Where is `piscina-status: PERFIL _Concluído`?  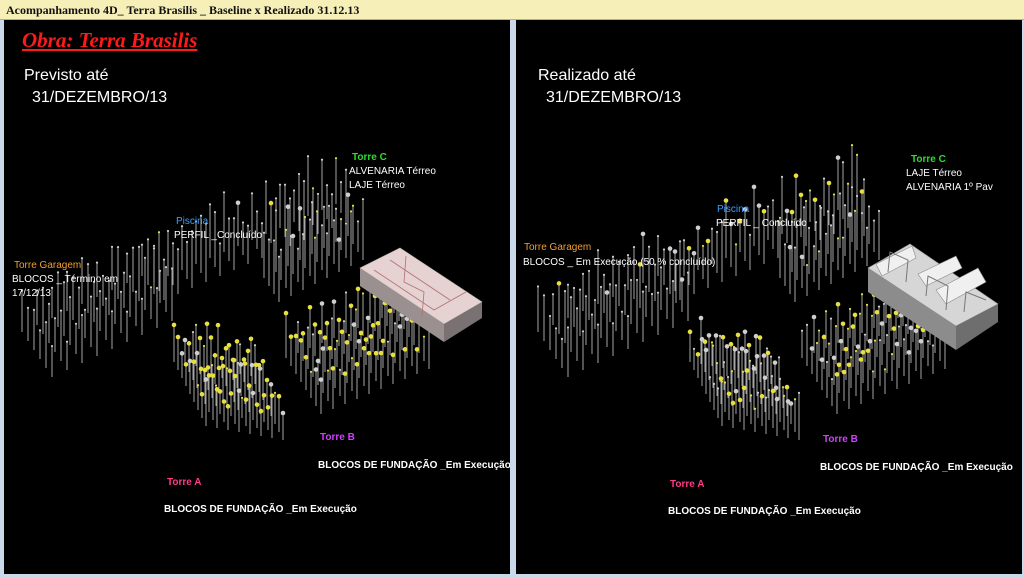
piscina-status: PERFIL _Concluído is located at coordinates (218, 235).